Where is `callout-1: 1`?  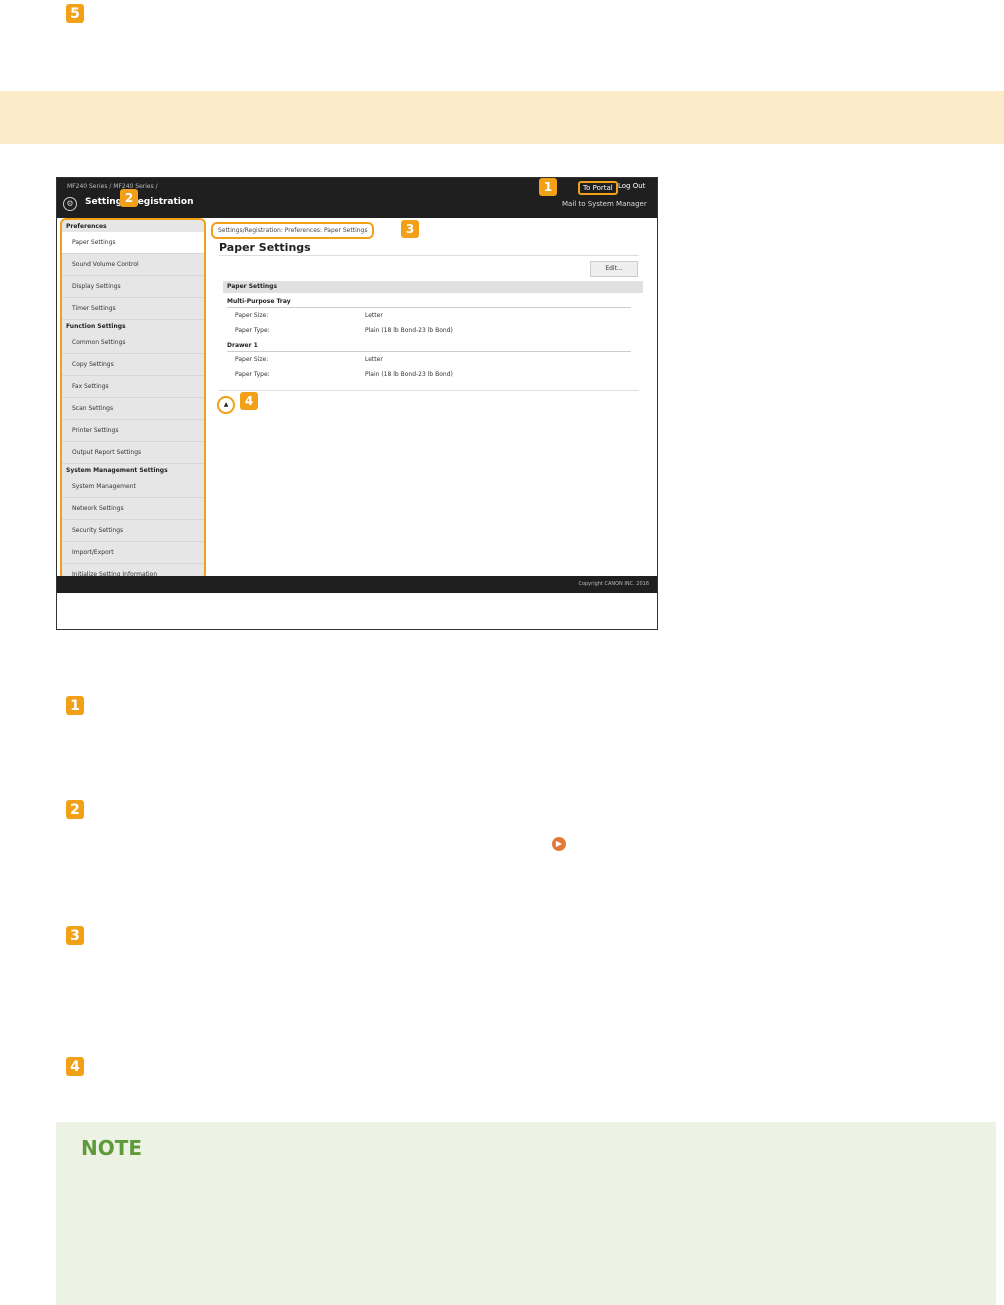 callout-1: 1 is located at coordinates (548, 187).